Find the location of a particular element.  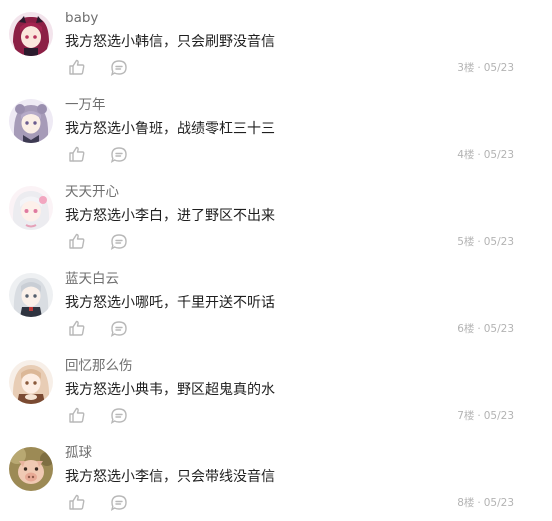

floor-number: 5楼 is located at coordinates (466, 242).